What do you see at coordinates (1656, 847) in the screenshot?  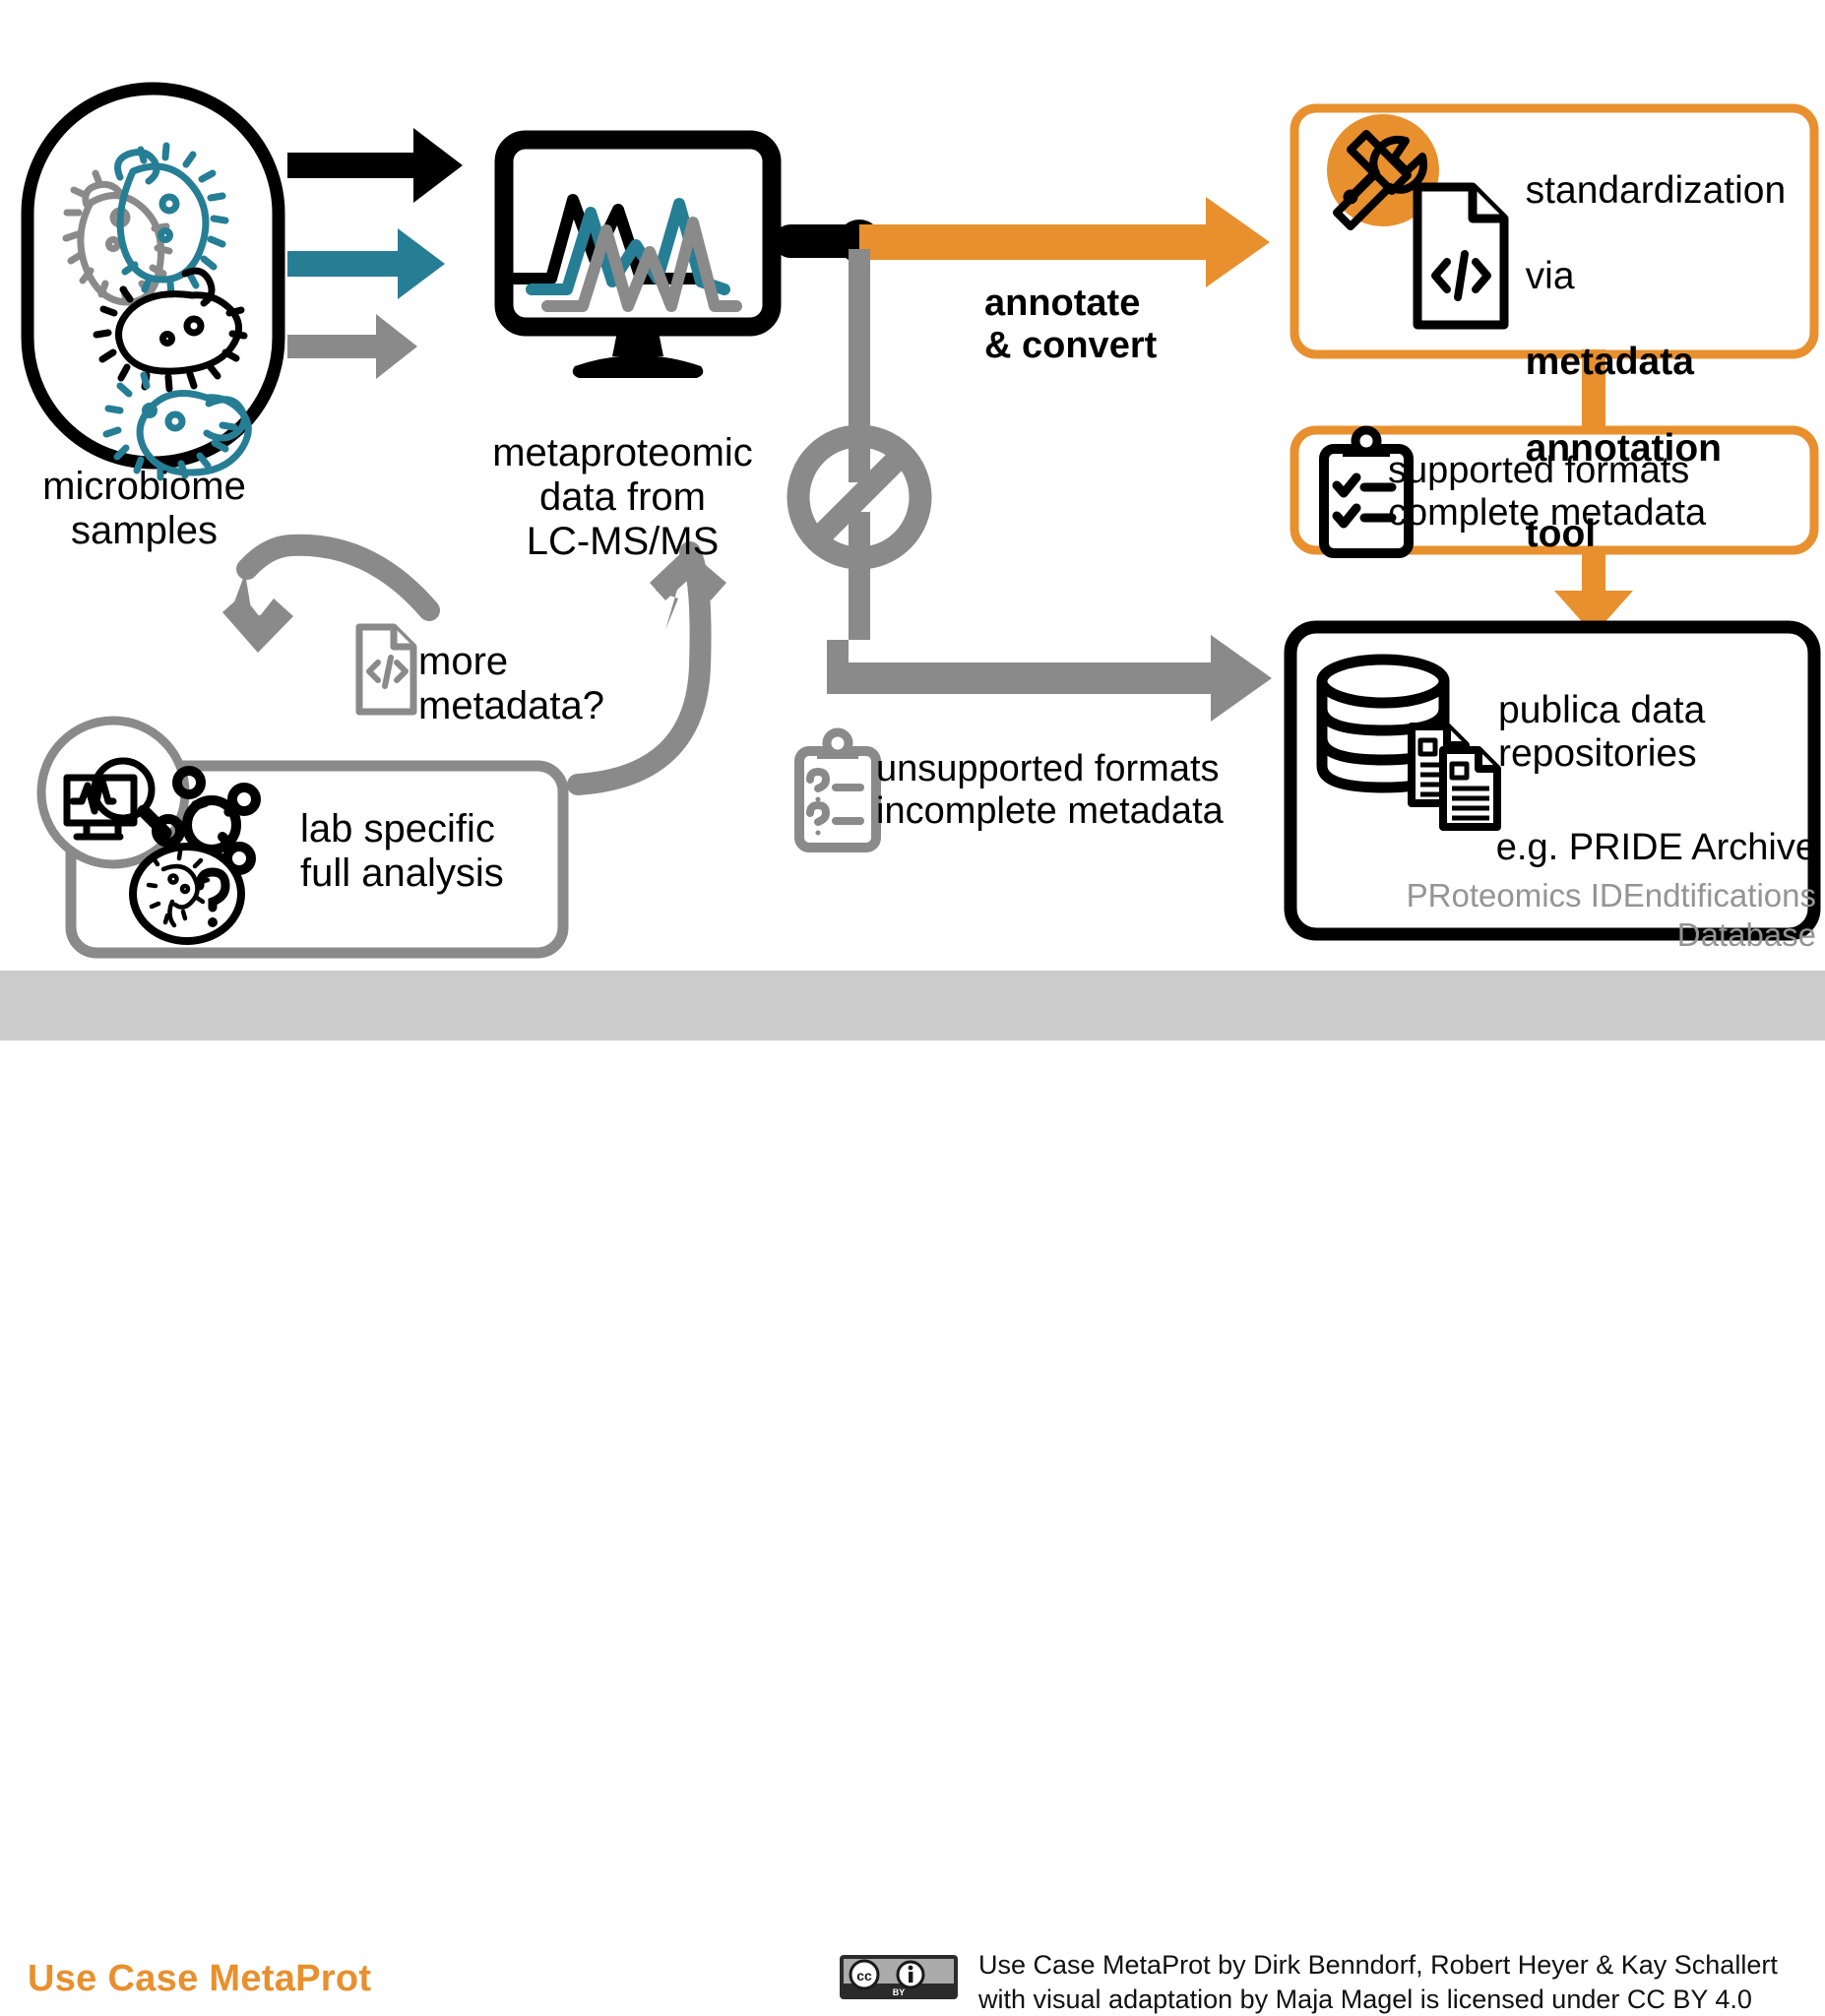 I see `pride-example-label: e.g. PRIDE Archive` at bounding box center [1656, 847].